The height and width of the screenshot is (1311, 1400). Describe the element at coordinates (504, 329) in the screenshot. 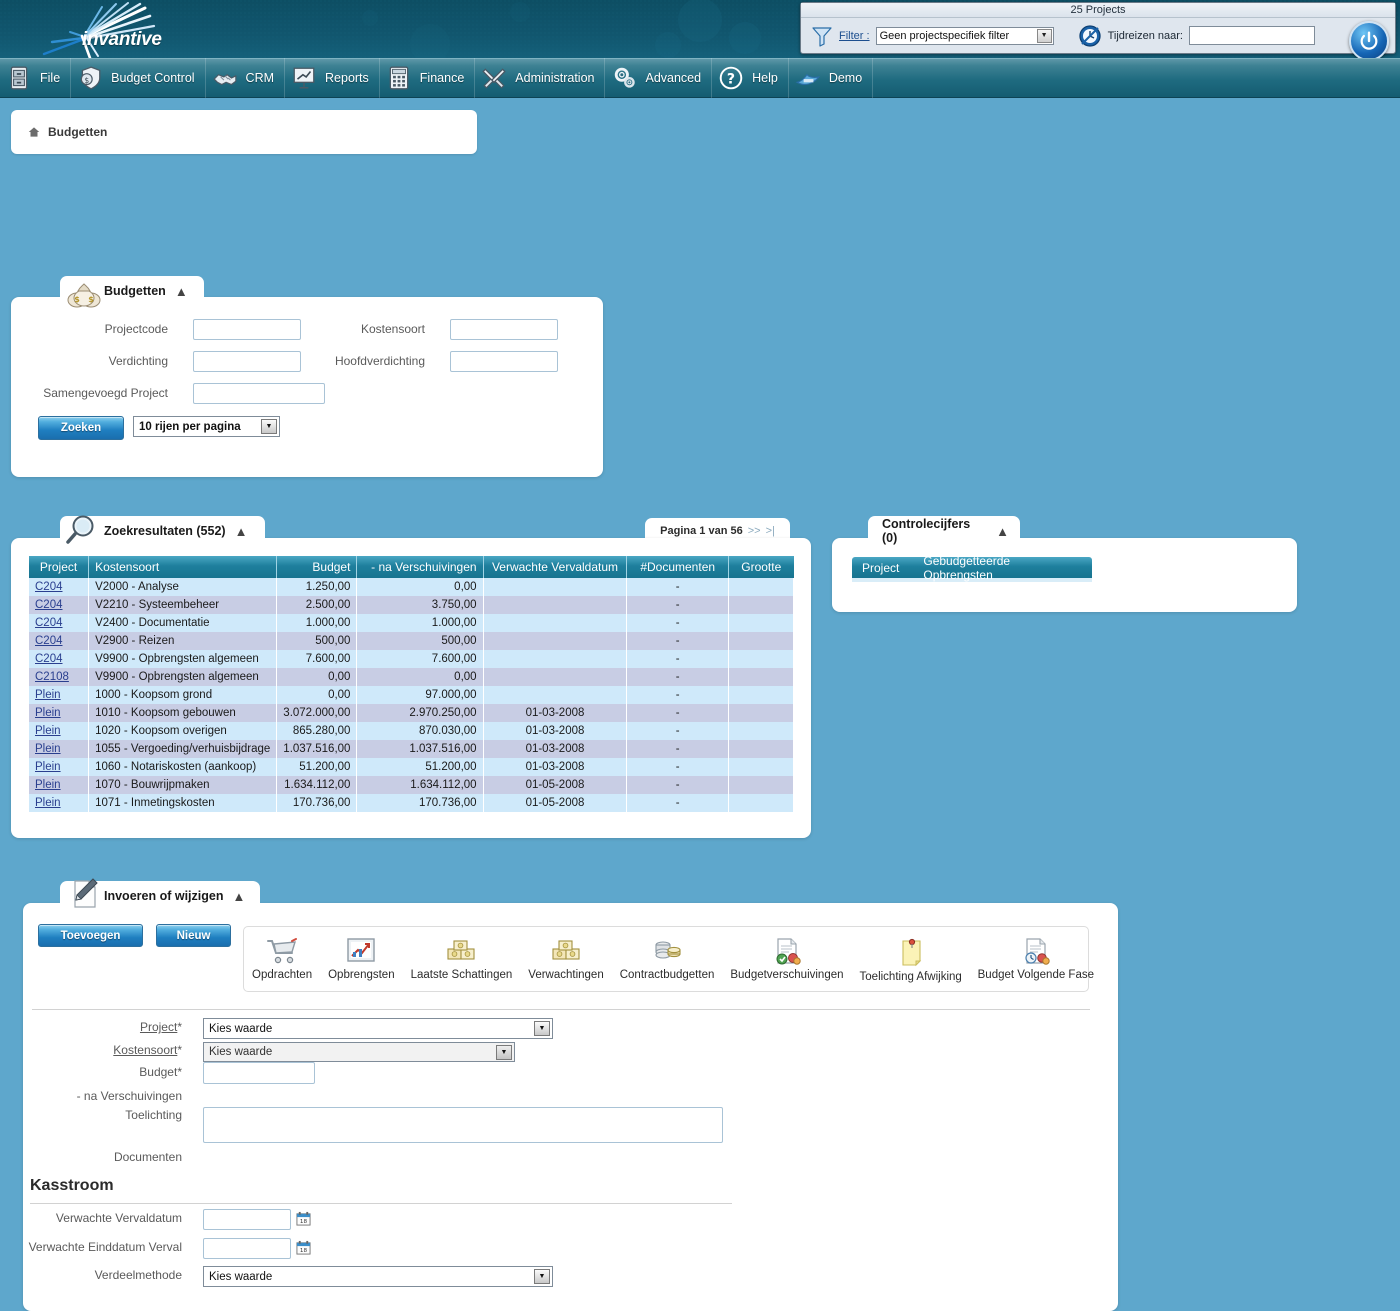

I see `kostensoort-input` at that location.